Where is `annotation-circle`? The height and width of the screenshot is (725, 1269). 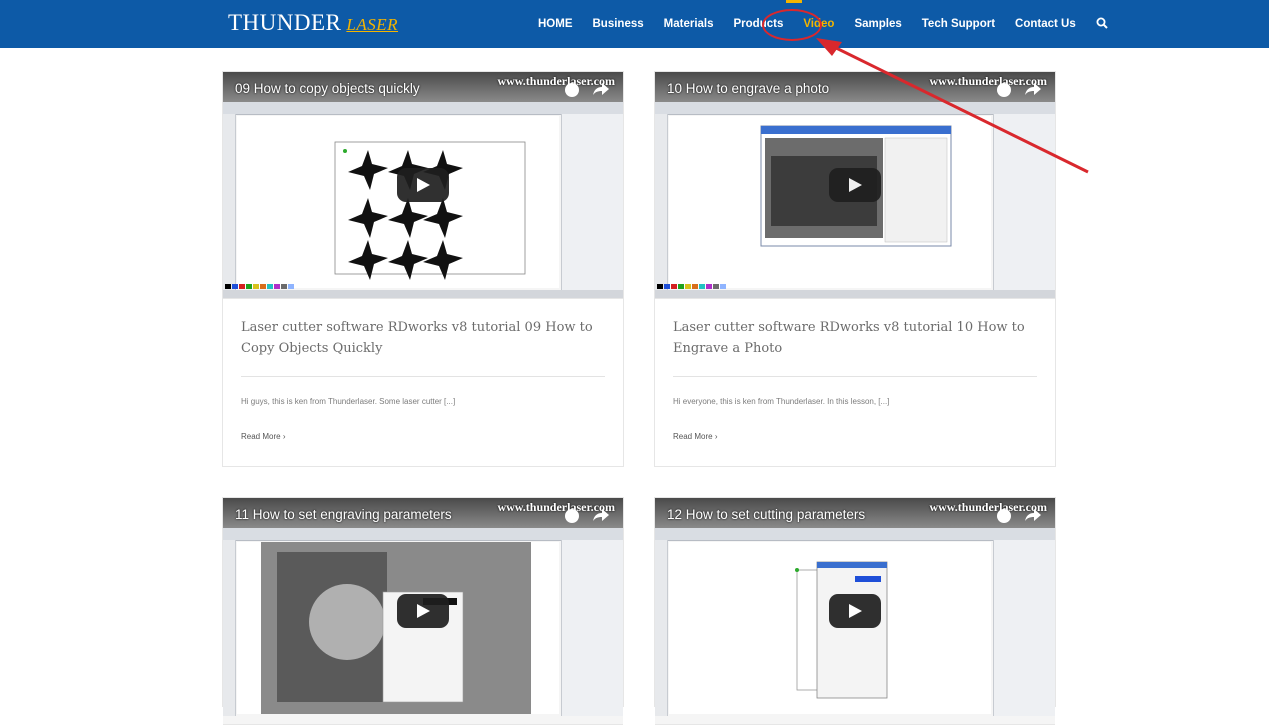
annotation-circle is located at coordinates (792, 25).